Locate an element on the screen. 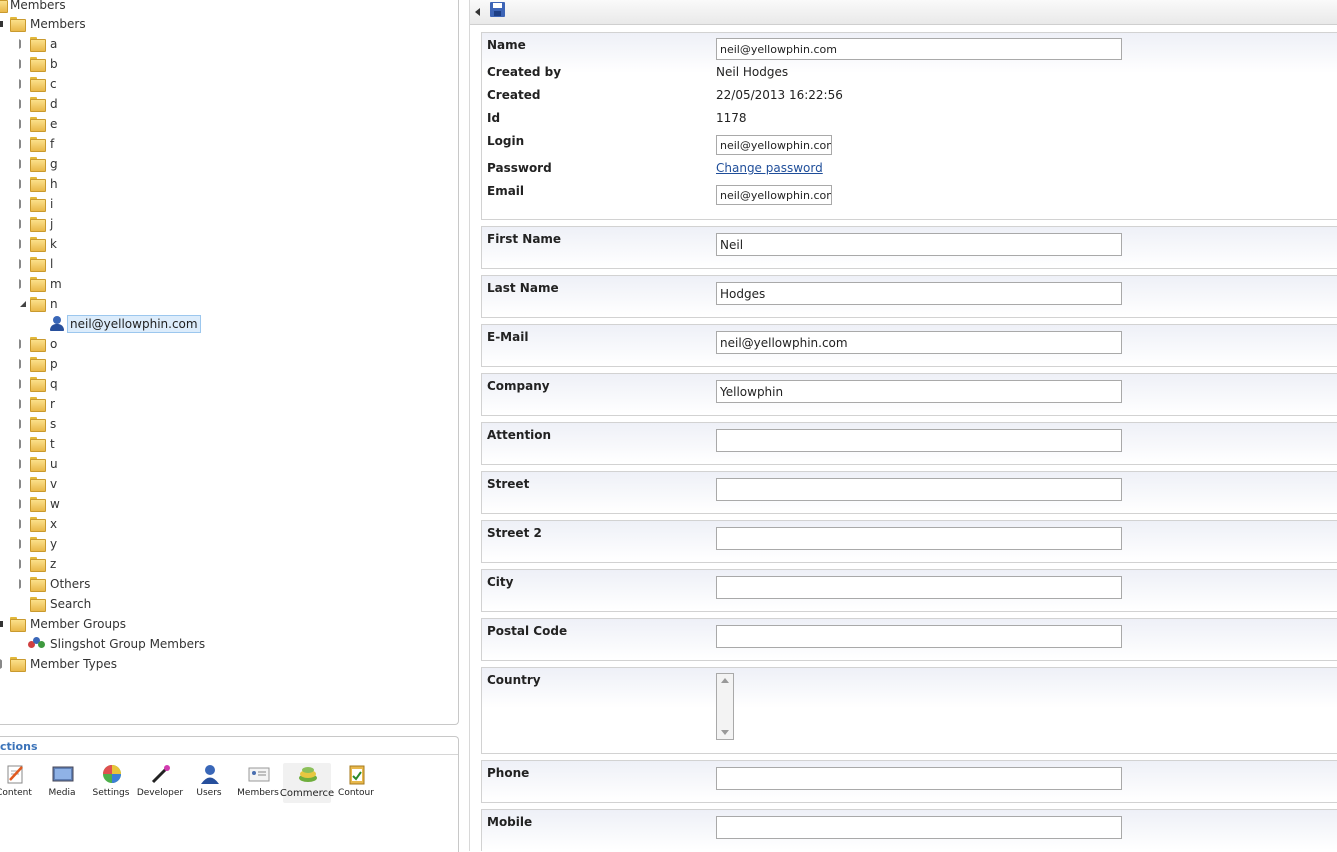 This screenshot has width=1337, height=852. section-developer: Developer is located at coordinates (160, 783).